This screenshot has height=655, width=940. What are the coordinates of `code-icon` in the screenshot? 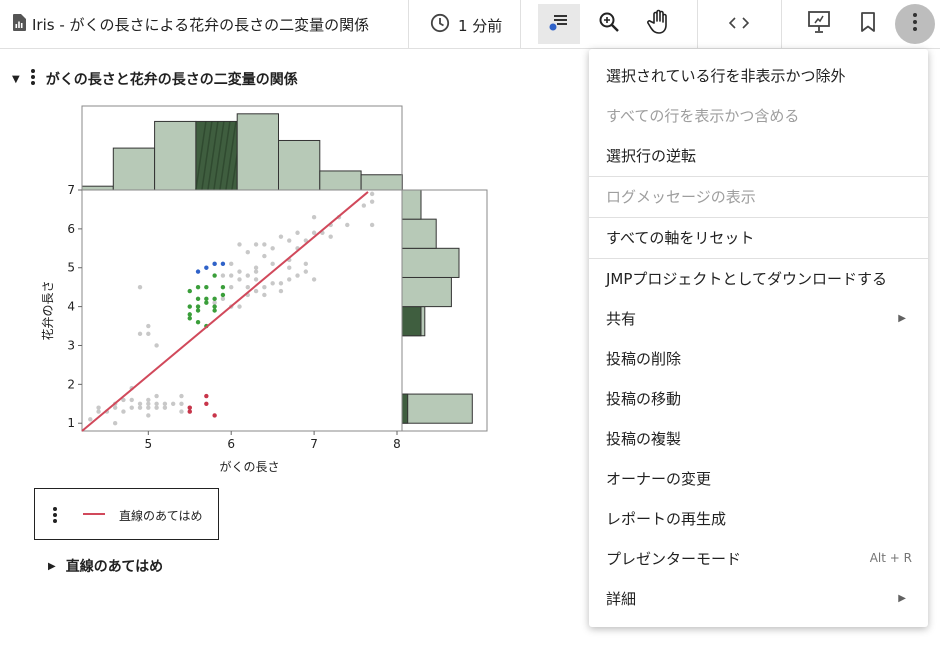 It's located at (739, 24).